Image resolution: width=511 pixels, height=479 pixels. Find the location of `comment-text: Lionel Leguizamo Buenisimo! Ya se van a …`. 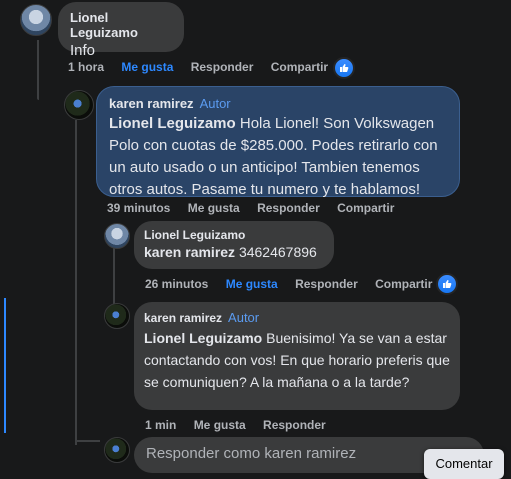

comment-text: Lionel Leguizamo Buenisimo! Ya se van a … is located at coordinates (297, 360).